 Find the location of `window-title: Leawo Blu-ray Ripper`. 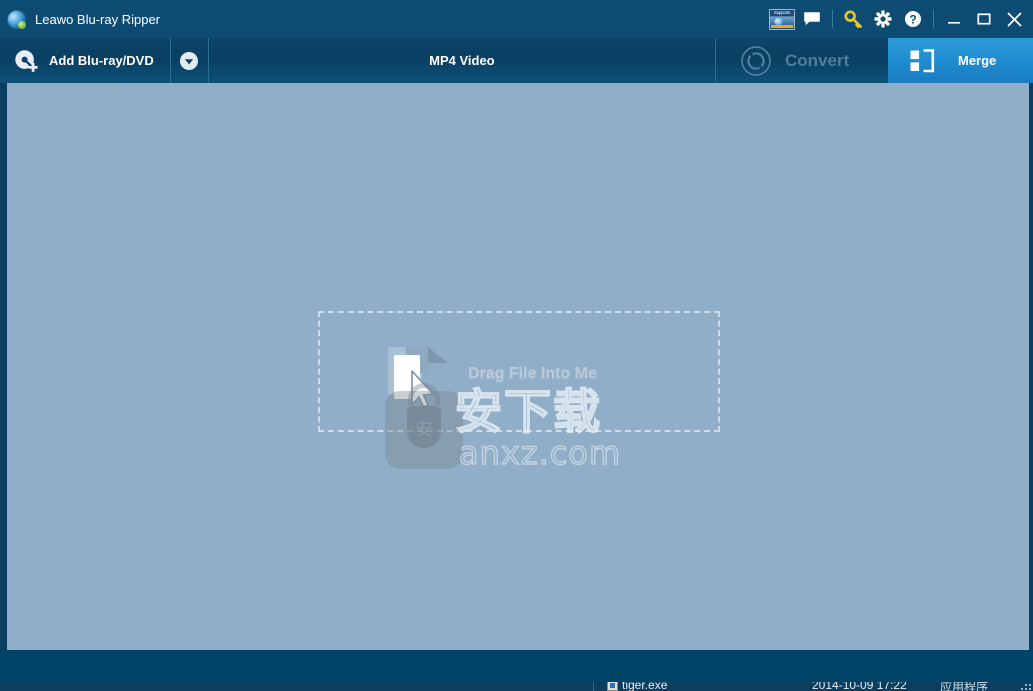

window-title: Leawo Blu-ray Ripper is located at coordinates (98, 19).